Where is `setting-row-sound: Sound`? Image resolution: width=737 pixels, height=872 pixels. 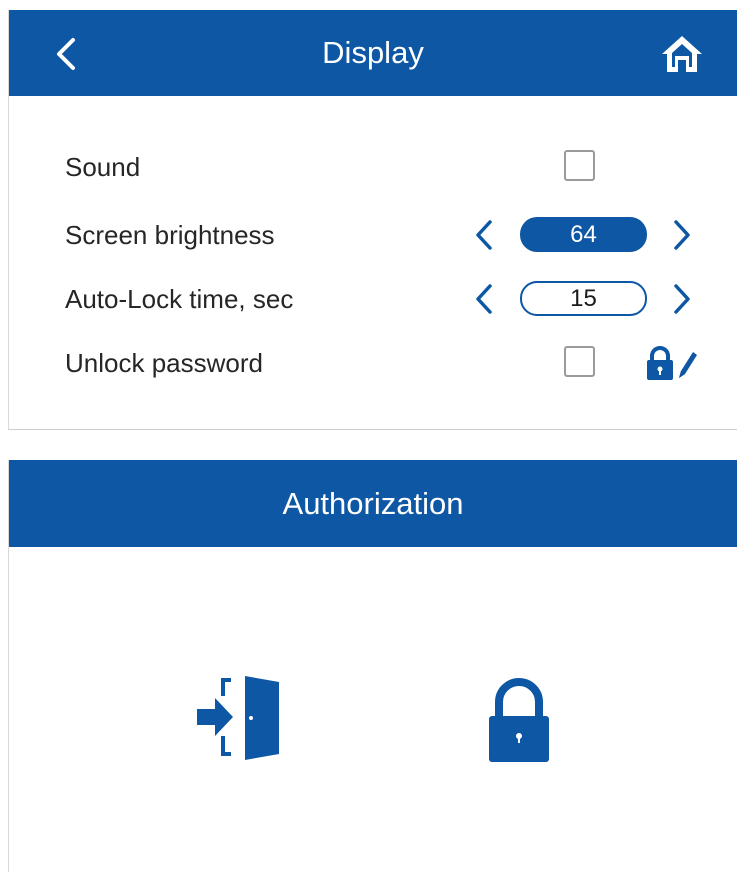 setting-row-sound: Sound is located at coordinates (373, 167).